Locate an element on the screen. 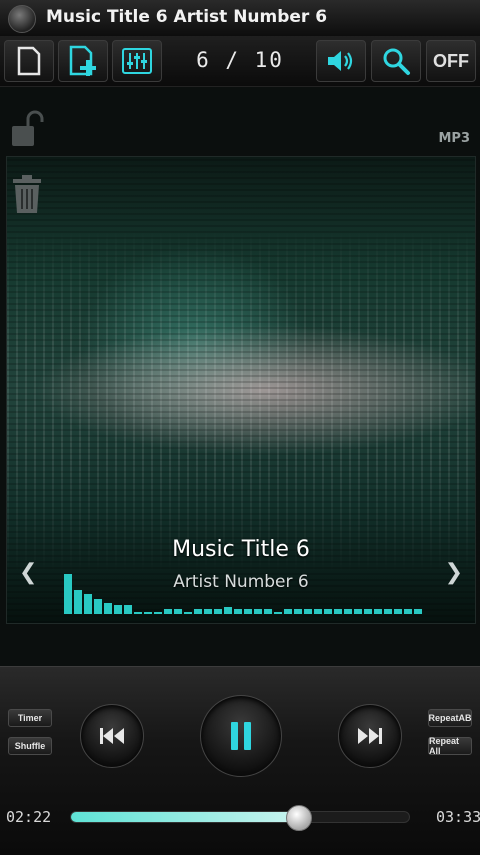  search-button is located at coordinates (396, 61).